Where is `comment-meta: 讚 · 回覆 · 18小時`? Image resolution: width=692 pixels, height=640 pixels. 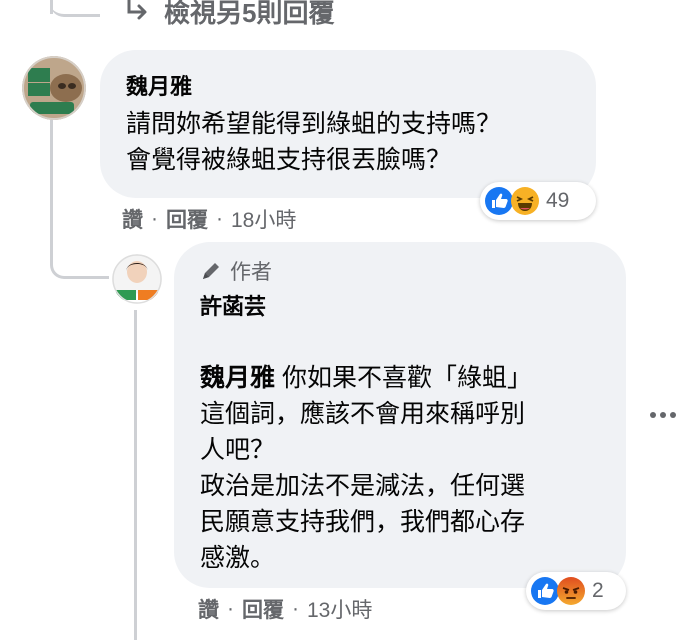 comment-meta: 讚 · 回覆 · 18小時 is located at coordinates (209, 219).